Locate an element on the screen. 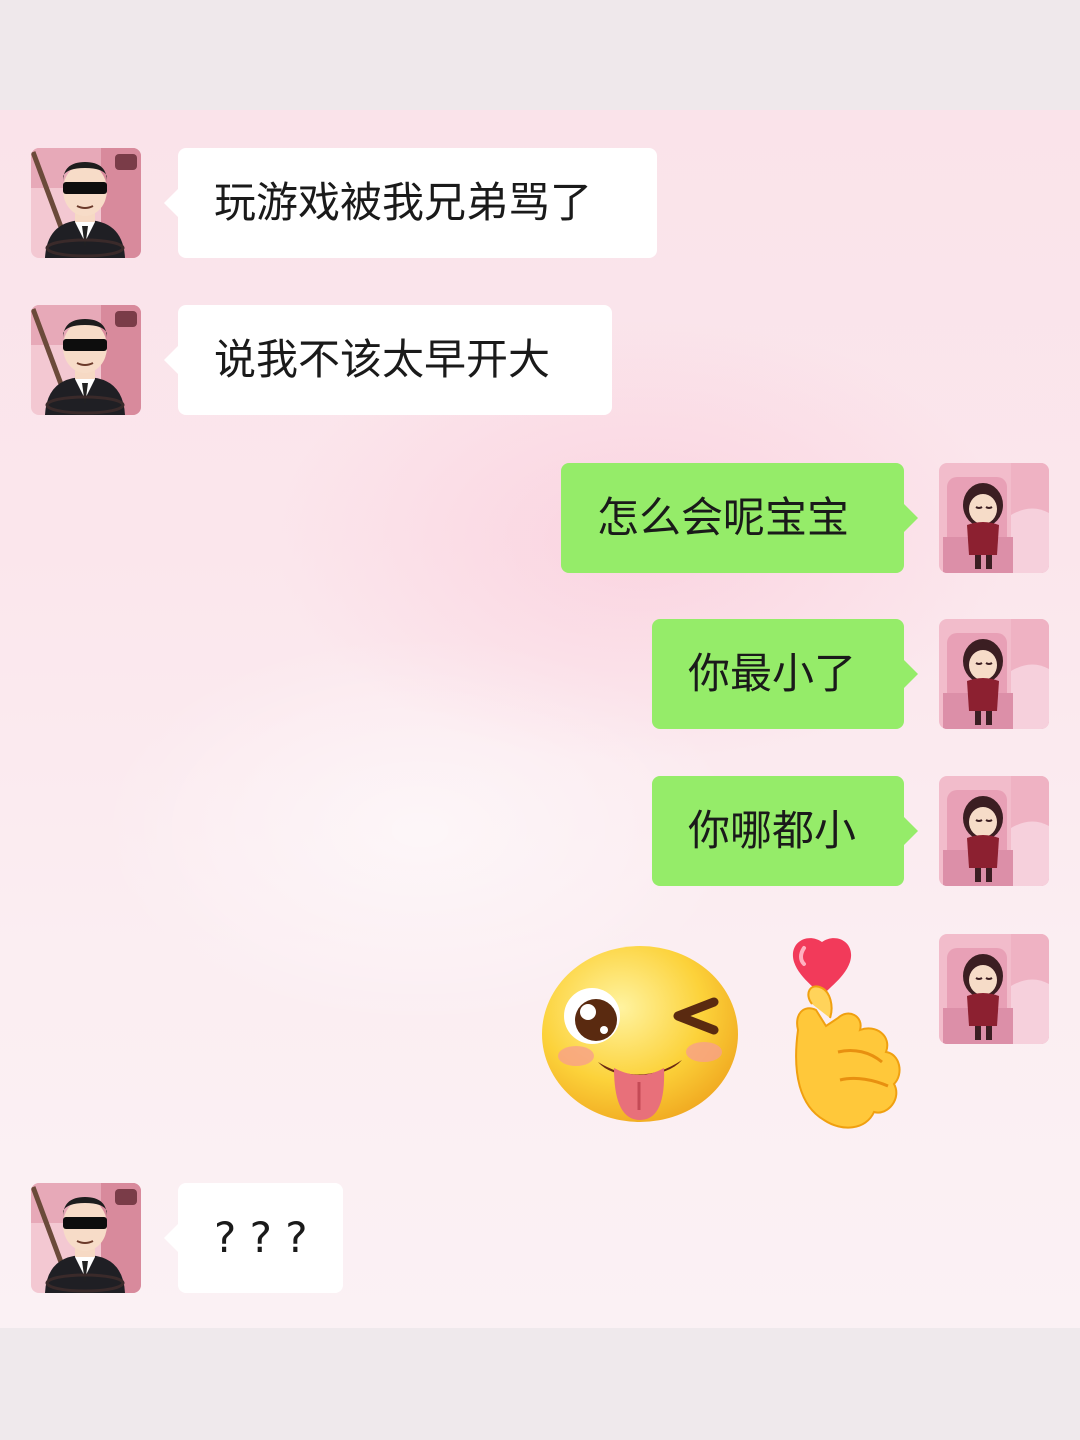 This screenshot has width=1080, height=1440. message-text: 你哪都小 is located at coordinates (772, 830).